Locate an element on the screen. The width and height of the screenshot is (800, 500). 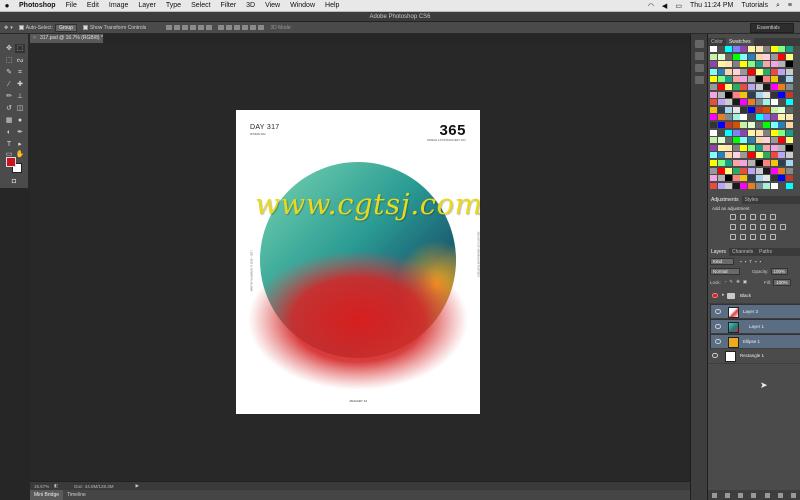
align-bottom-icon is located at coordinates (185, 27).